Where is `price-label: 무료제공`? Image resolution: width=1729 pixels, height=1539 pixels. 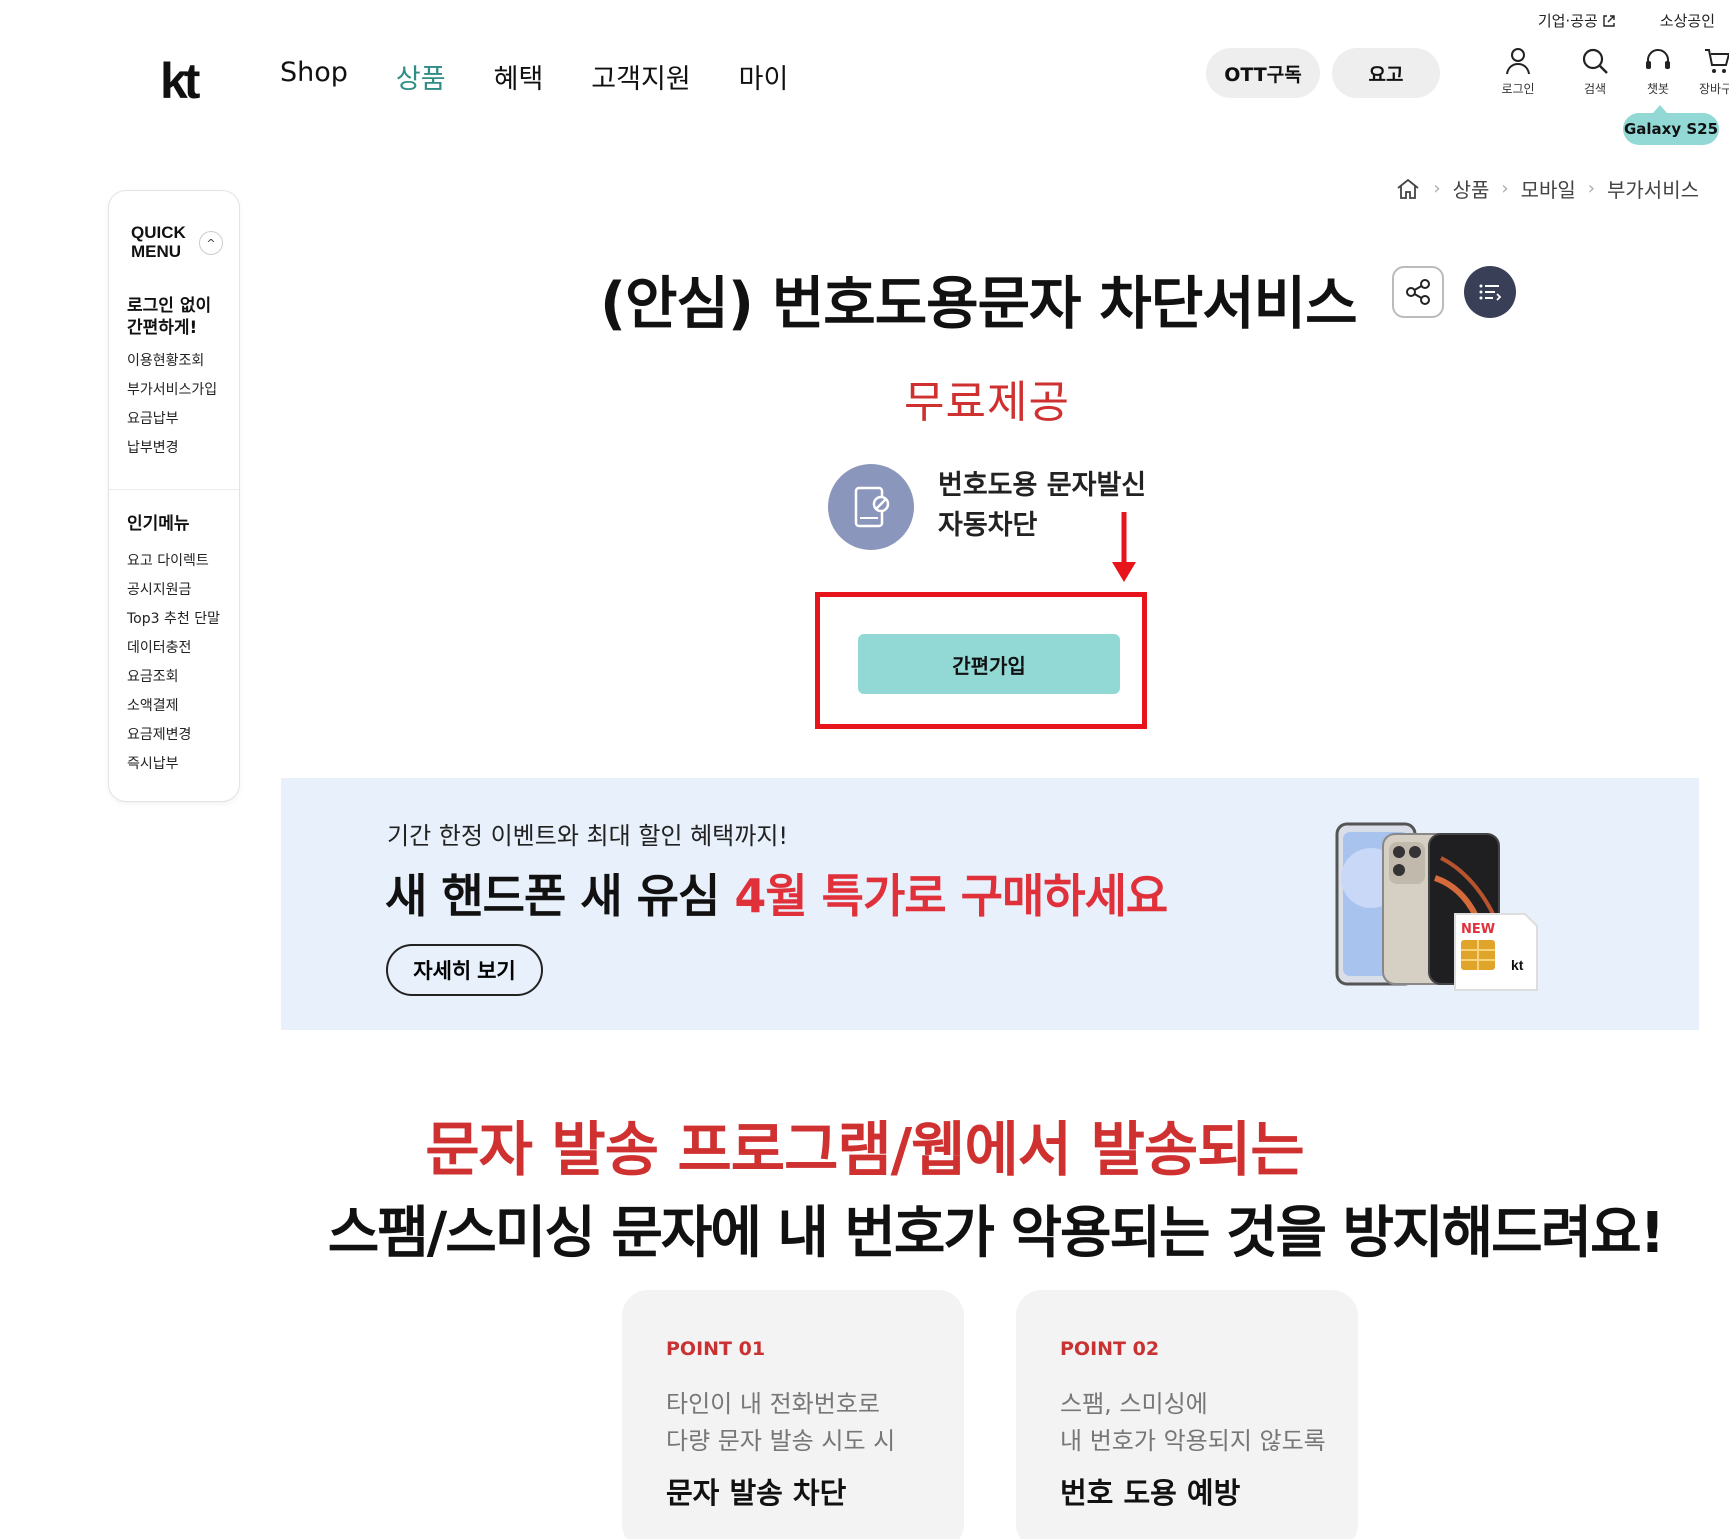 price-label: 무료제공 is located at coordinates (987, 402).